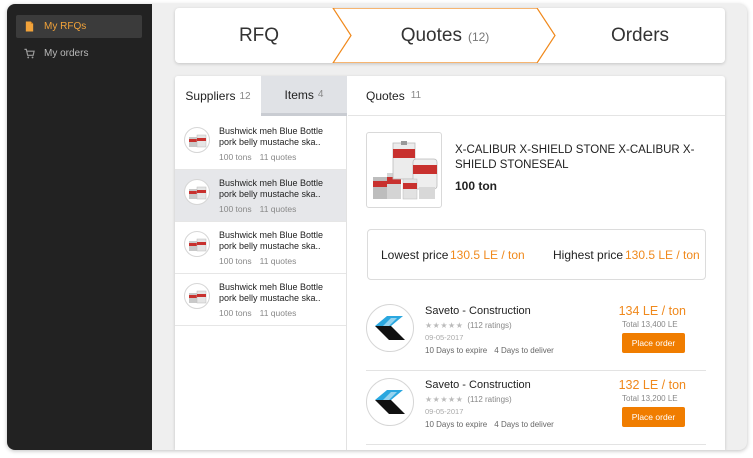 This screenshot has height=458, width=753. I want to click on tab-label: Suppliers, so click(210, 96).